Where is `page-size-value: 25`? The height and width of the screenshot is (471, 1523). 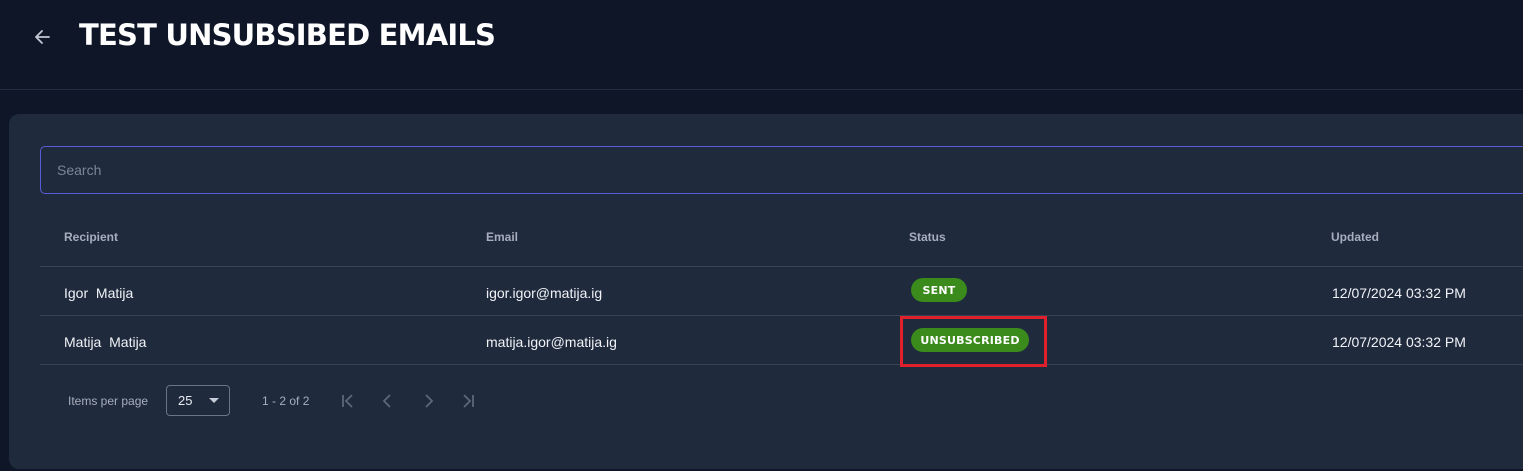
page-size-value: 25 is located at coordinates (185, 400).